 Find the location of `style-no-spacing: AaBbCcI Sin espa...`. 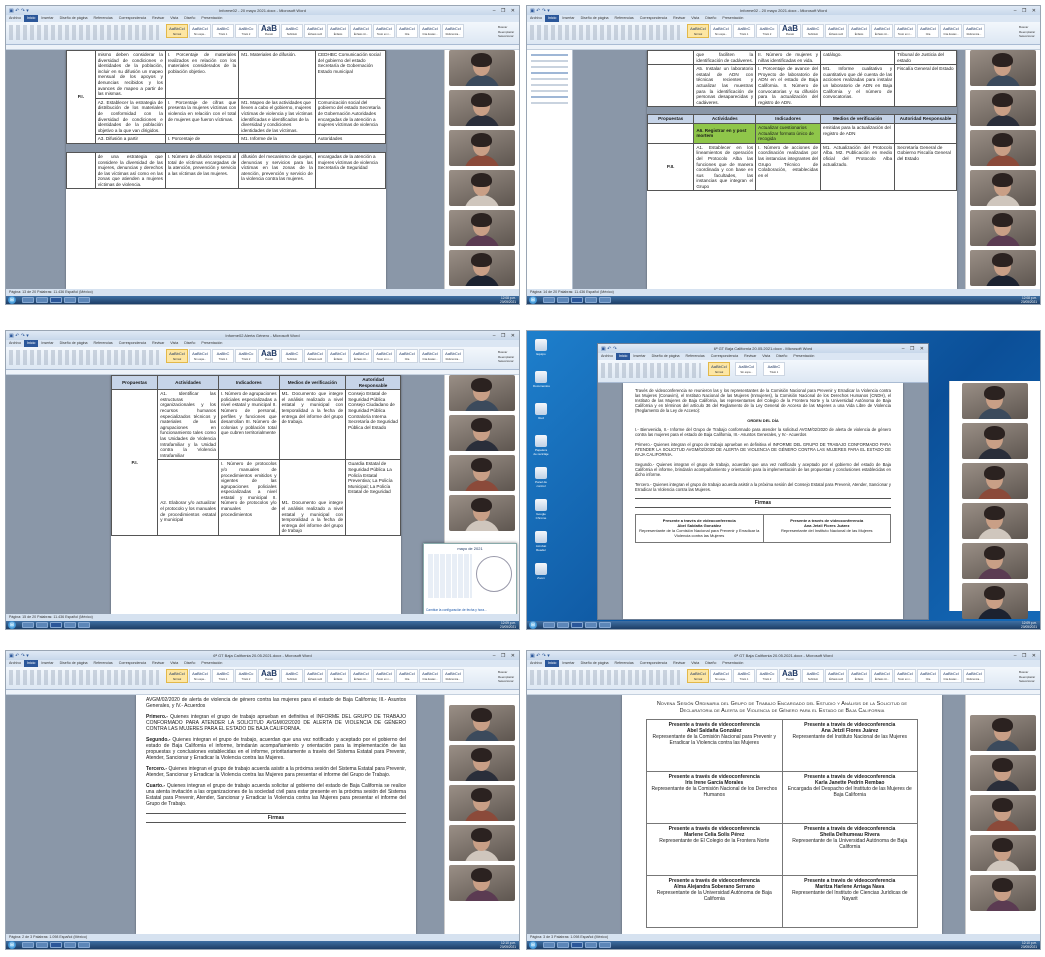

style-no-spacing: AaBbCcI Sin espa... is located at coordinates (746, 369).